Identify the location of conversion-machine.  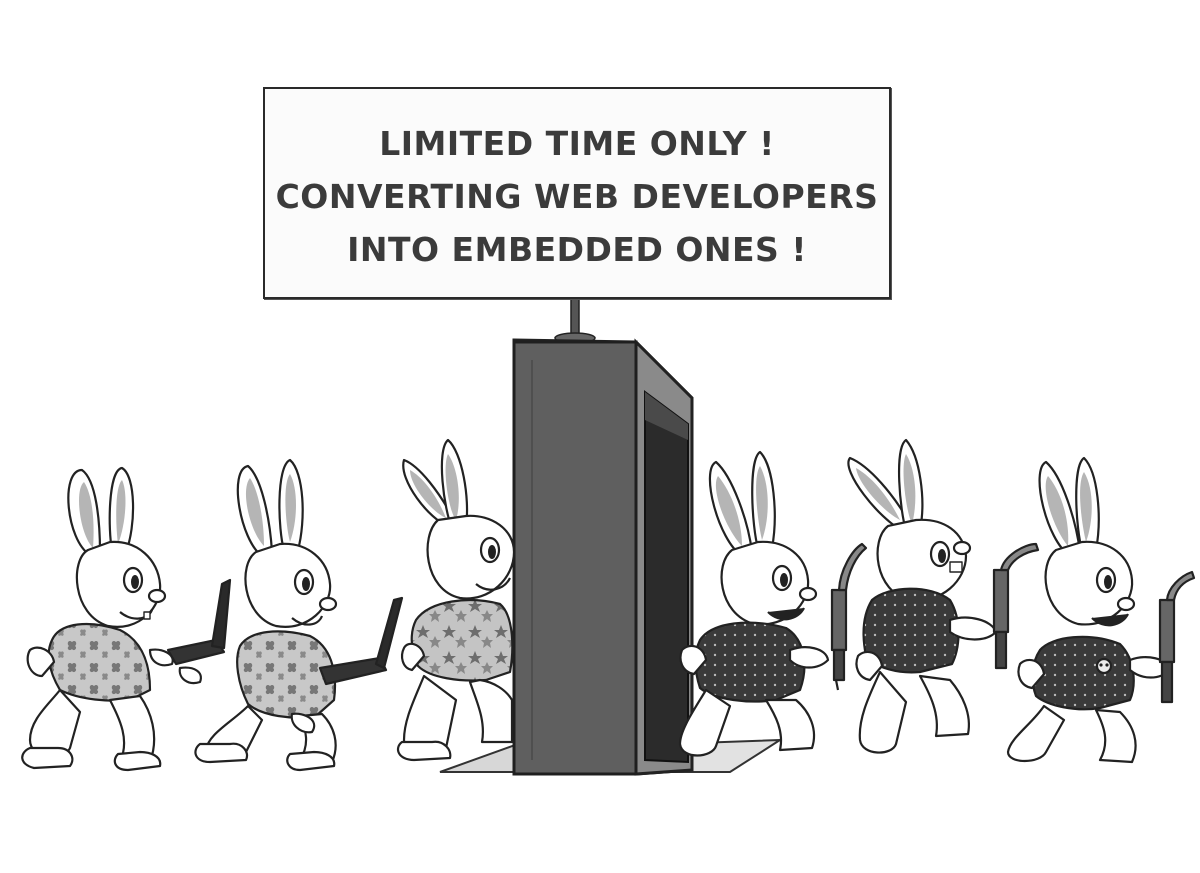
(603, 557).